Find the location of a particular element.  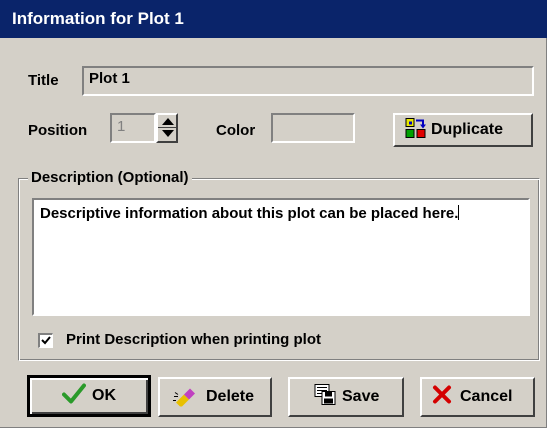

print-description-checkbox is located at coordinates (45, 340).